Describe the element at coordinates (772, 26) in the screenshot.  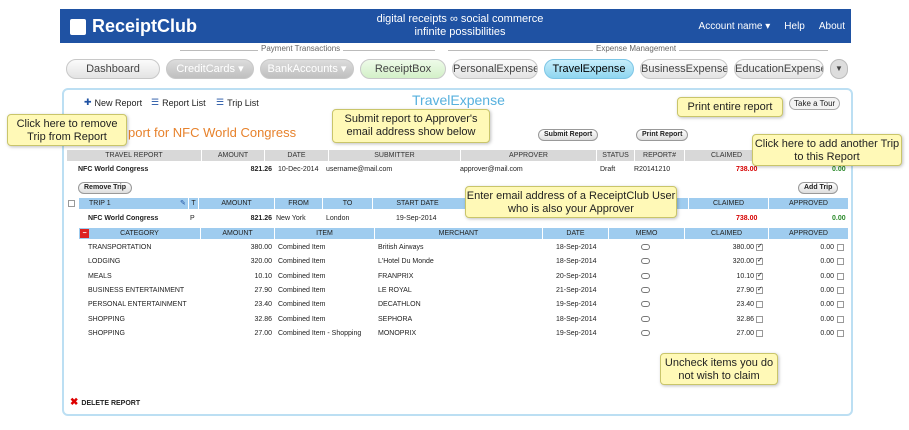
I see `top-nav: Account name ▾ Help About` at that location.